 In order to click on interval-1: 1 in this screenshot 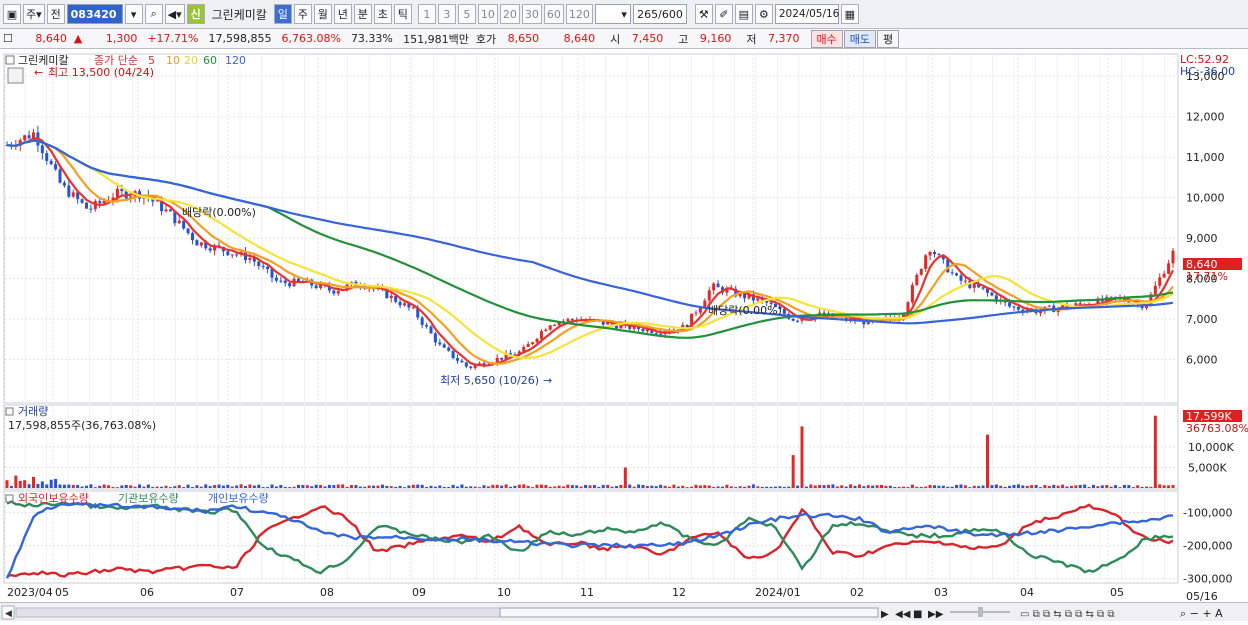, I will do `click(426, 14)`.